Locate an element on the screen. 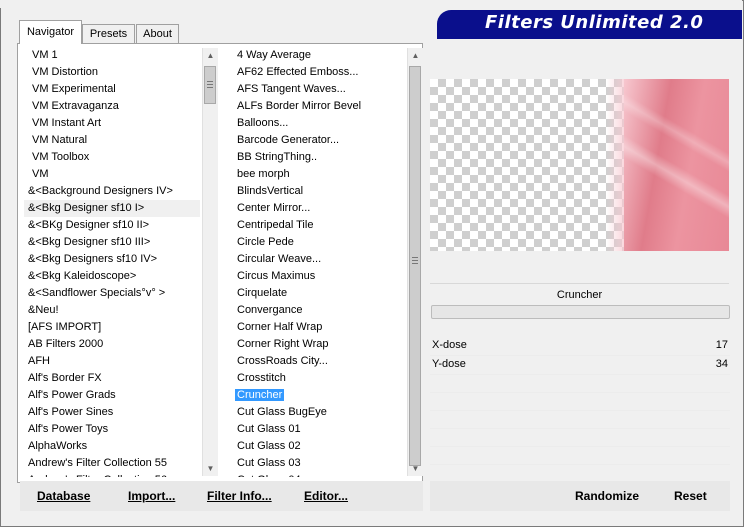 Image resolution: width=744 pixels, height=527 pixels. category-item: &<BKg Designer sf10 II> is located at coordinates (112, 225).